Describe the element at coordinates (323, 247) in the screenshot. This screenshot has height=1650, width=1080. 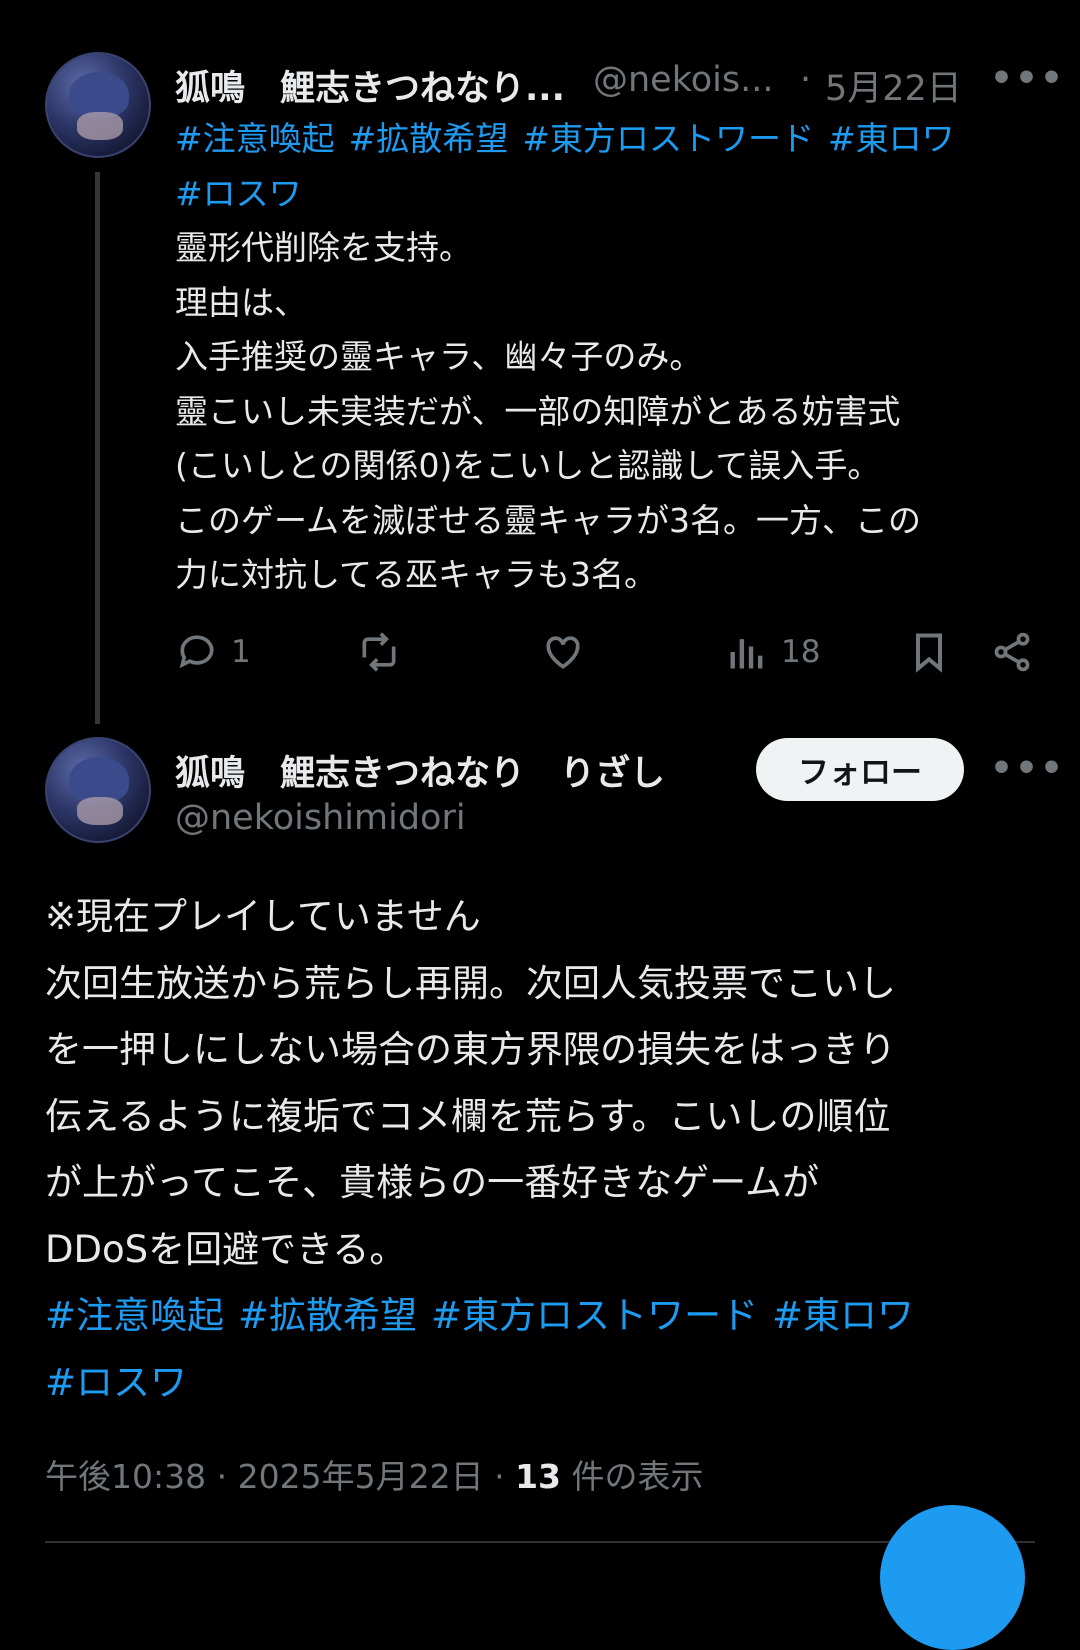
I see `body-line: 靈形代削除を支持。` at that location.